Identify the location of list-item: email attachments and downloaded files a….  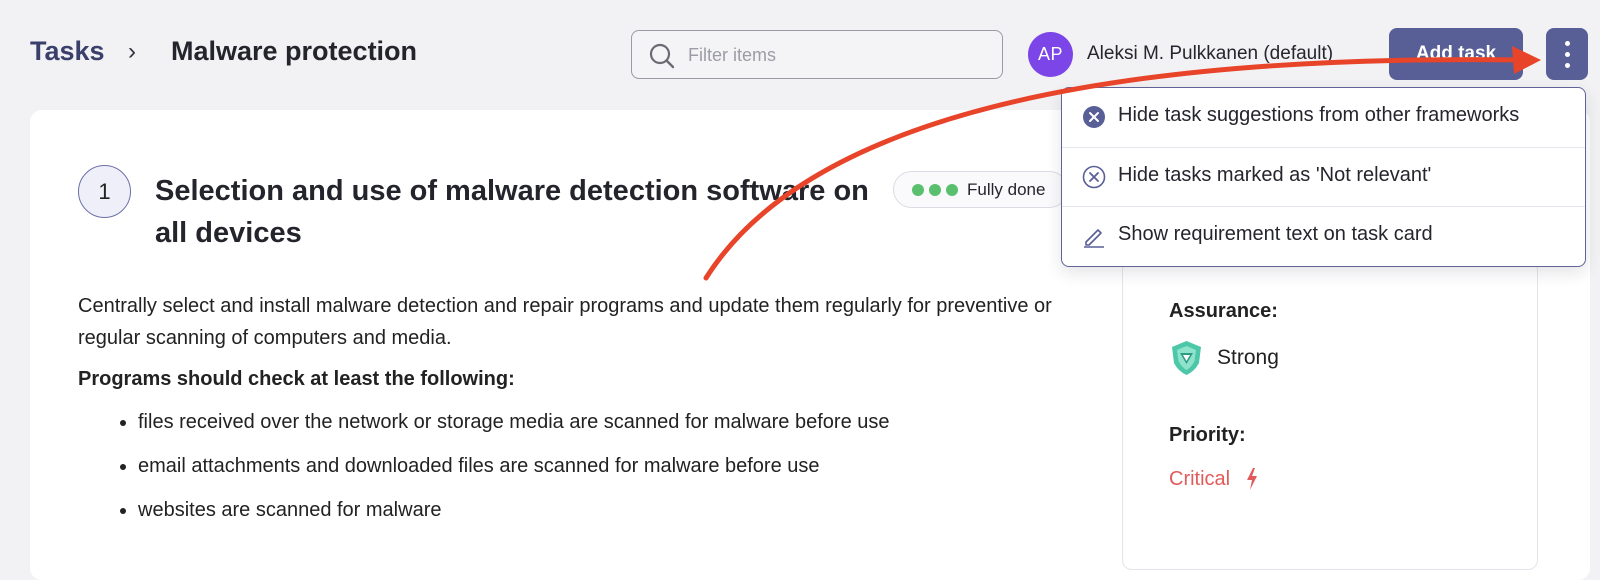
(590, 476).